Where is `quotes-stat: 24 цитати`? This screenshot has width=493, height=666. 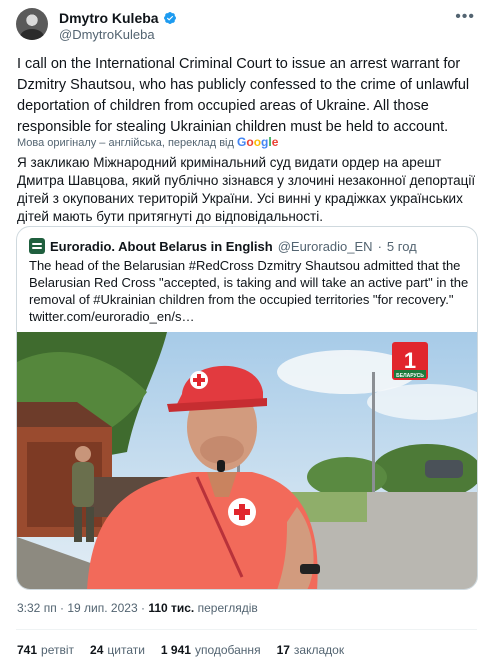
quotes-stat: 24 цитати is located at coordinates (117, 650).